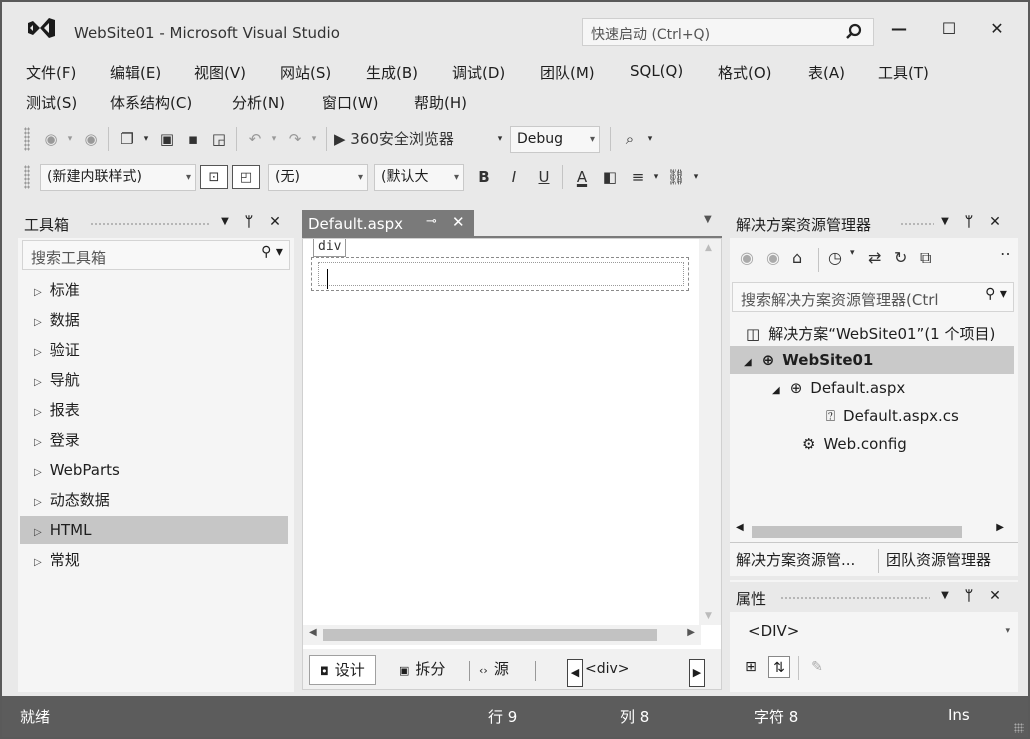  Describe the element at coordinates (745, 72) in the screenshot. I see `menu-format: 格式(O)` at that location.